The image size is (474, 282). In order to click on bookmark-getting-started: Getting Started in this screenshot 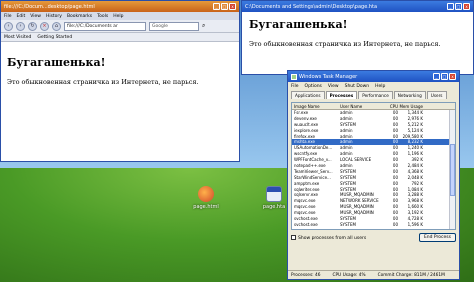, I will do `click(54, 37)`.